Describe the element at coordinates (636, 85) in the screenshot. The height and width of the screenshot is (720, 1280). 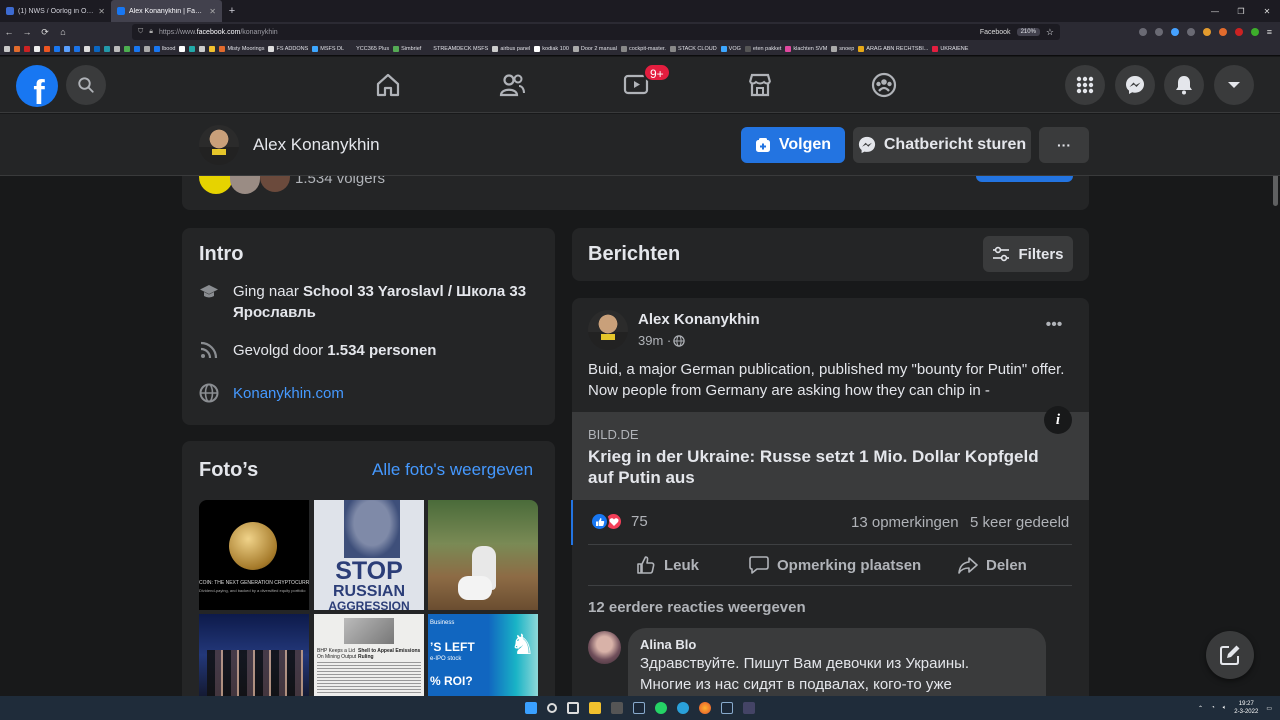
I see `nav-watch` at that location.